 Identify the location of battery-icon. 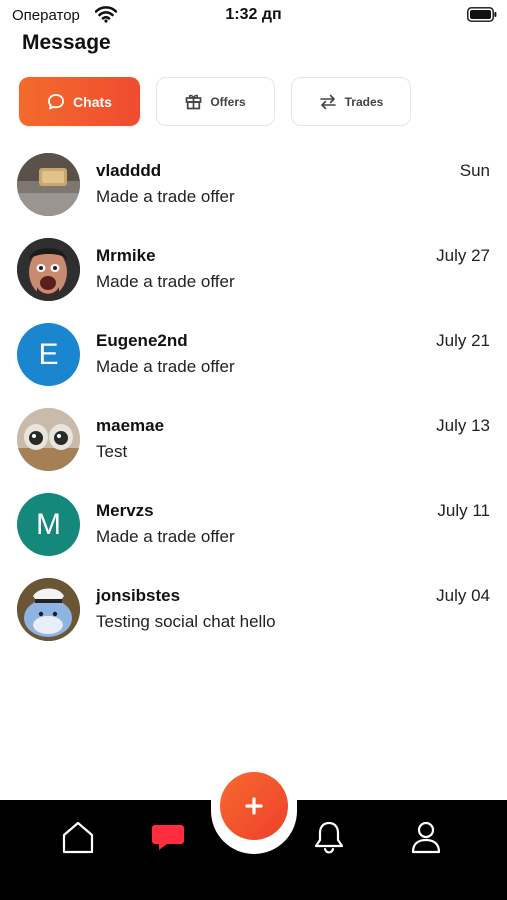
(482, 14).